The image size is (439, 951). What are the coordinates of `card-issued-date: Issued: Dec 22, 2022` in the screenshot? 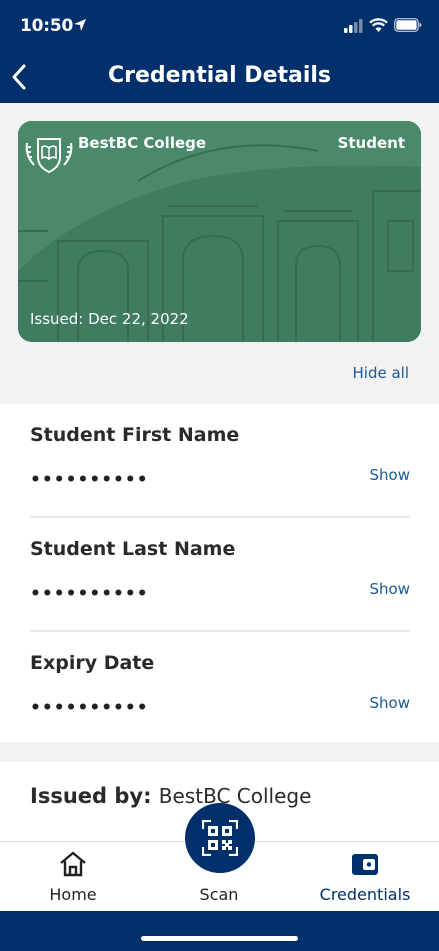 It's located at (109, 319).